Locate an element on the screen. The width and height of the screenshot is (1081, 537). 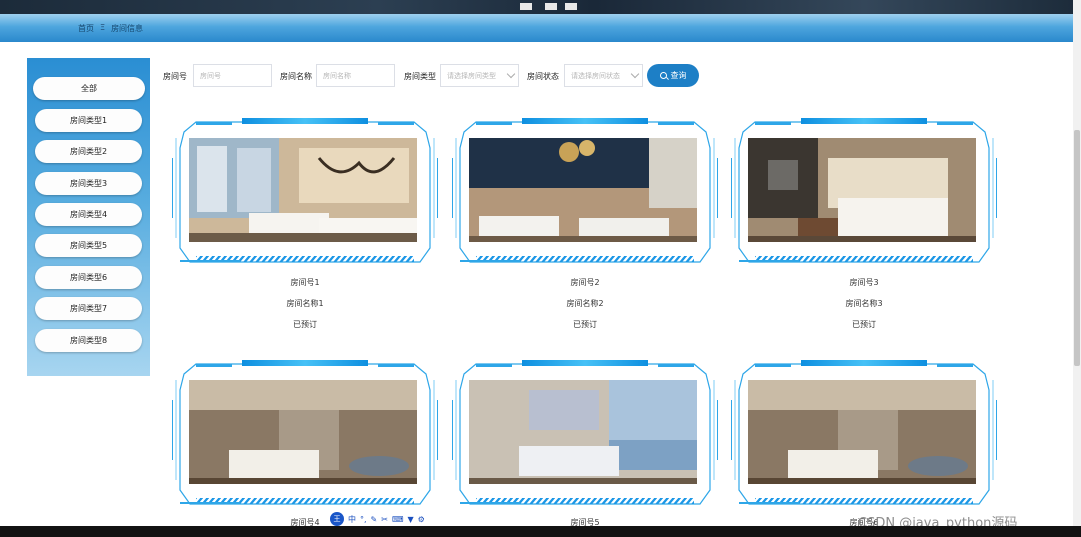
room-status-select: 请选择房间状态 is located at coordinates (603, 75).